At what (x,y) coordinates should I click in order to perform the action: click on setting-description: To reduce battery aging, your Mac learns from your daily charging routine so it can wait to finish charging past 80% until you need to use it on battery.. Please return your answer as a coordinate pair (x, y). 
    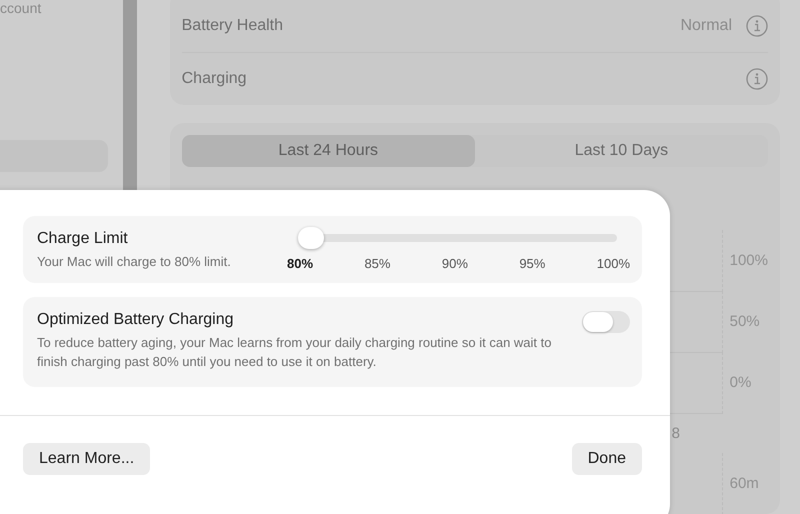
    Looking at the image, I should click on (294, 352).